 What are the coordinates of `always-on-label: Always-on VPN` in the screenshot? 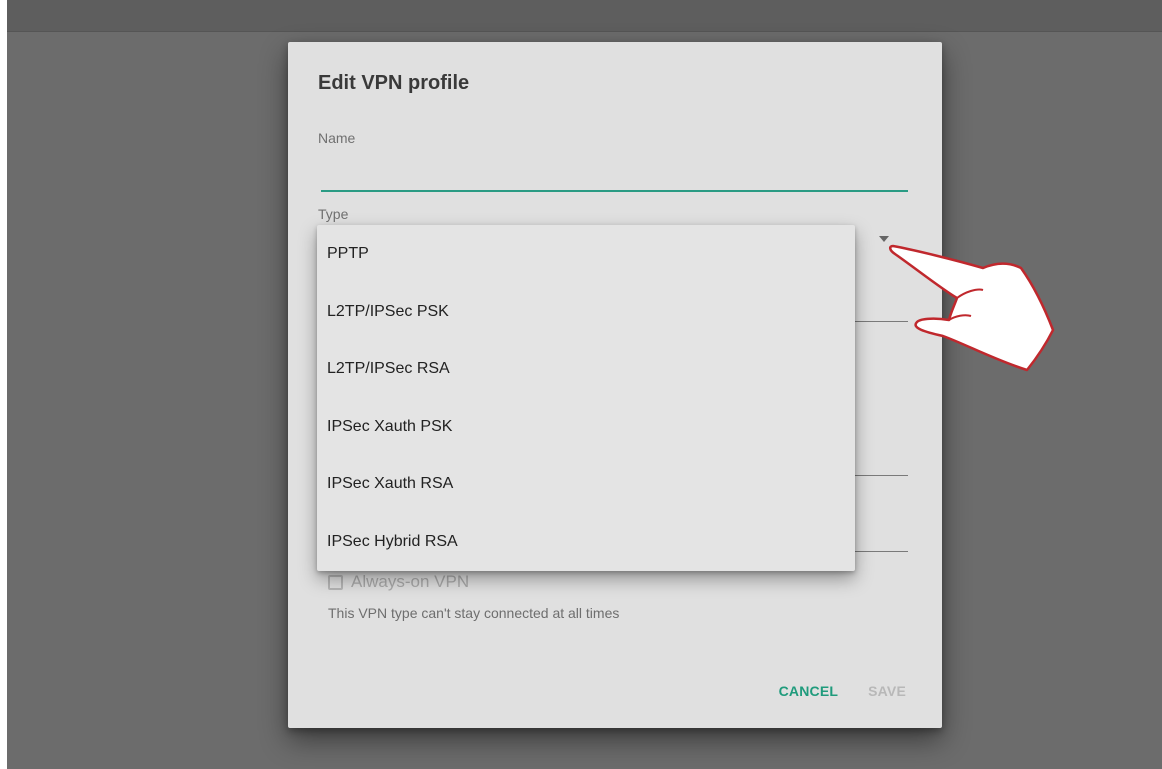 It's located at (410, 581).